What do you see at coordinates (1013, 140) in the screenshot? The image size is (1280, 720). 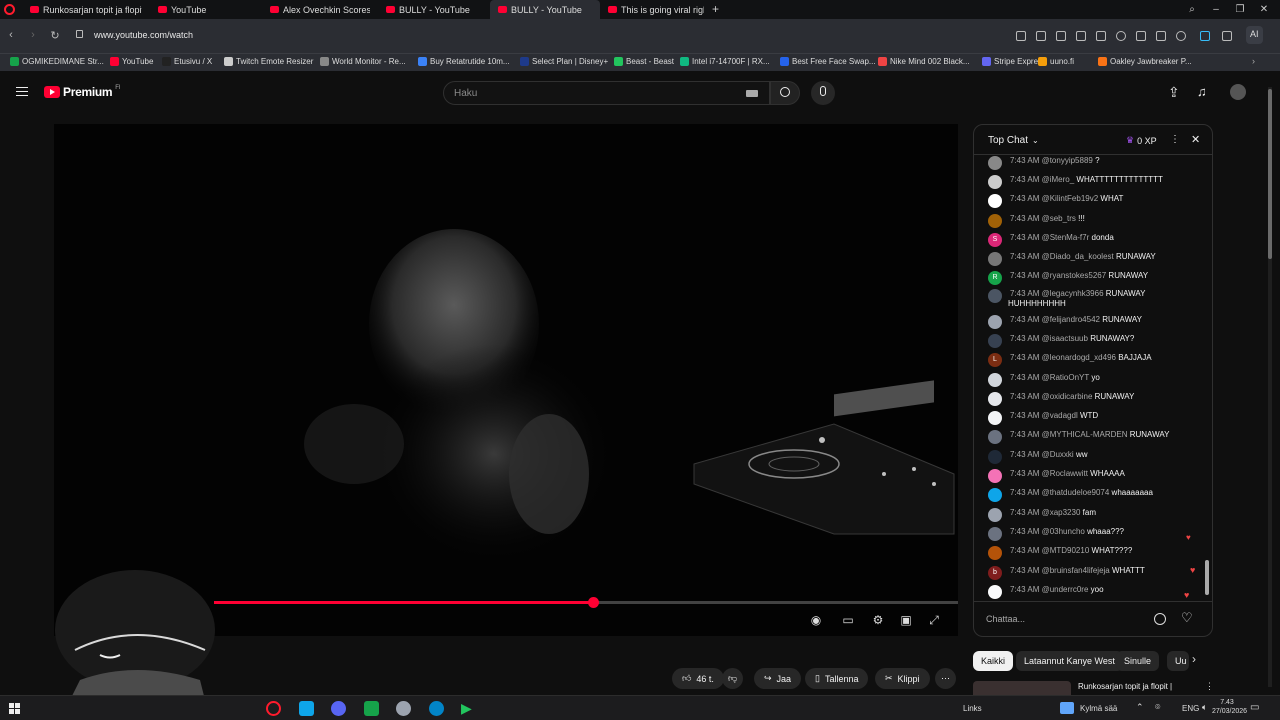 I see `chat-mode-dropdown: Top Chat ⌄` at bounding box center [1013, 140].